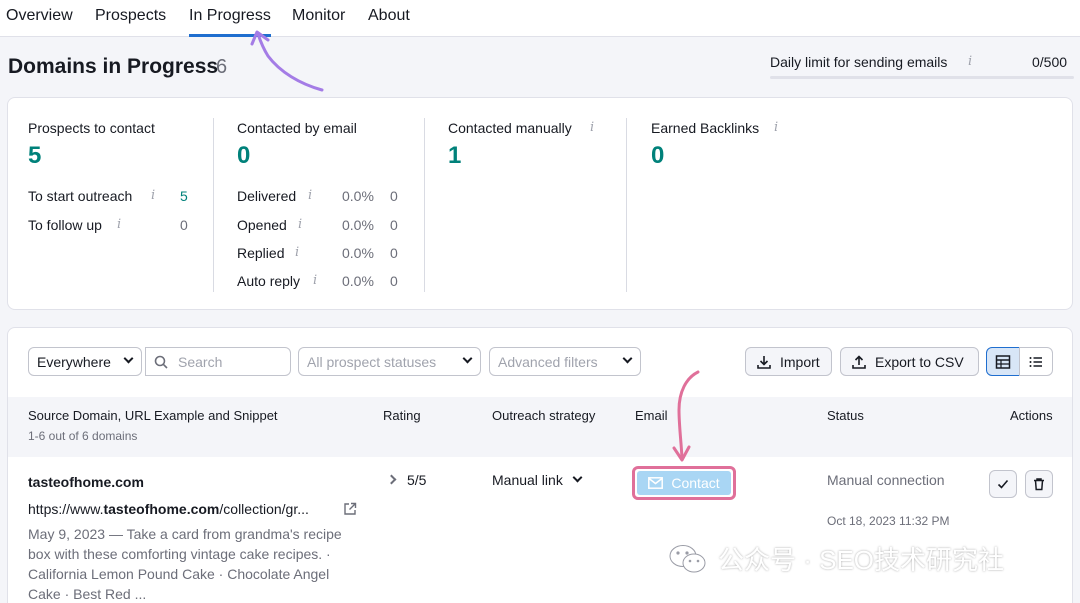  Describe the element at coordinates (66, 509) in the screenshot. I see `url-prefix: https://www.` at that location.